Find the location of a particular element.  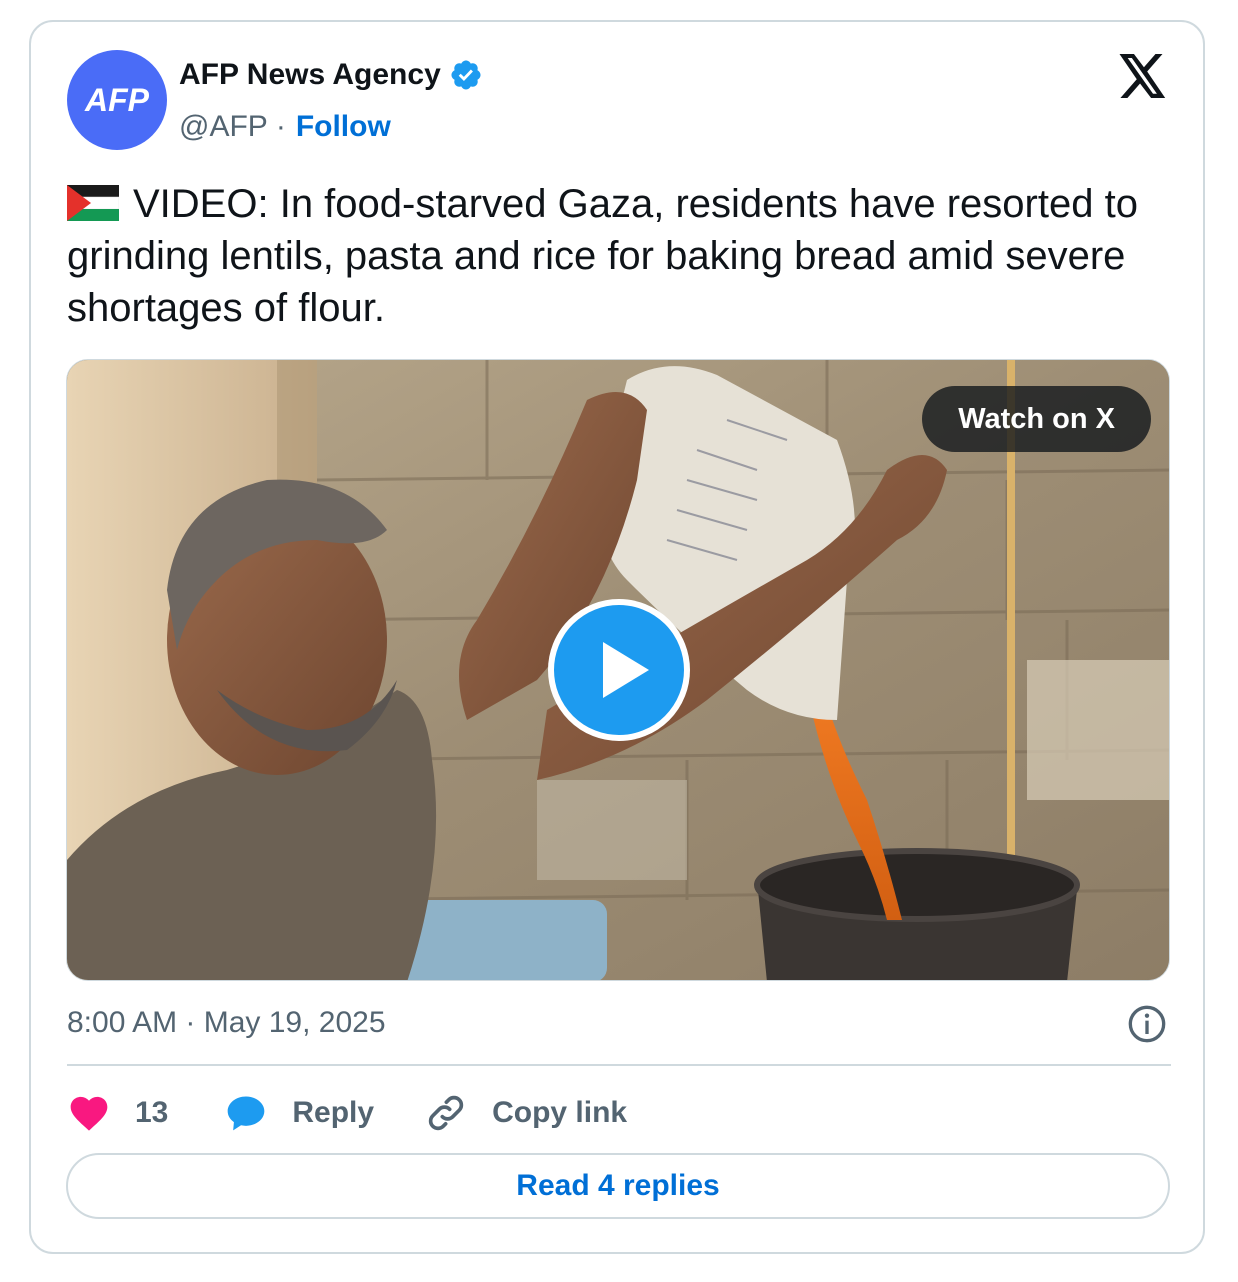

play-icon is located at coordinates (619, 670).